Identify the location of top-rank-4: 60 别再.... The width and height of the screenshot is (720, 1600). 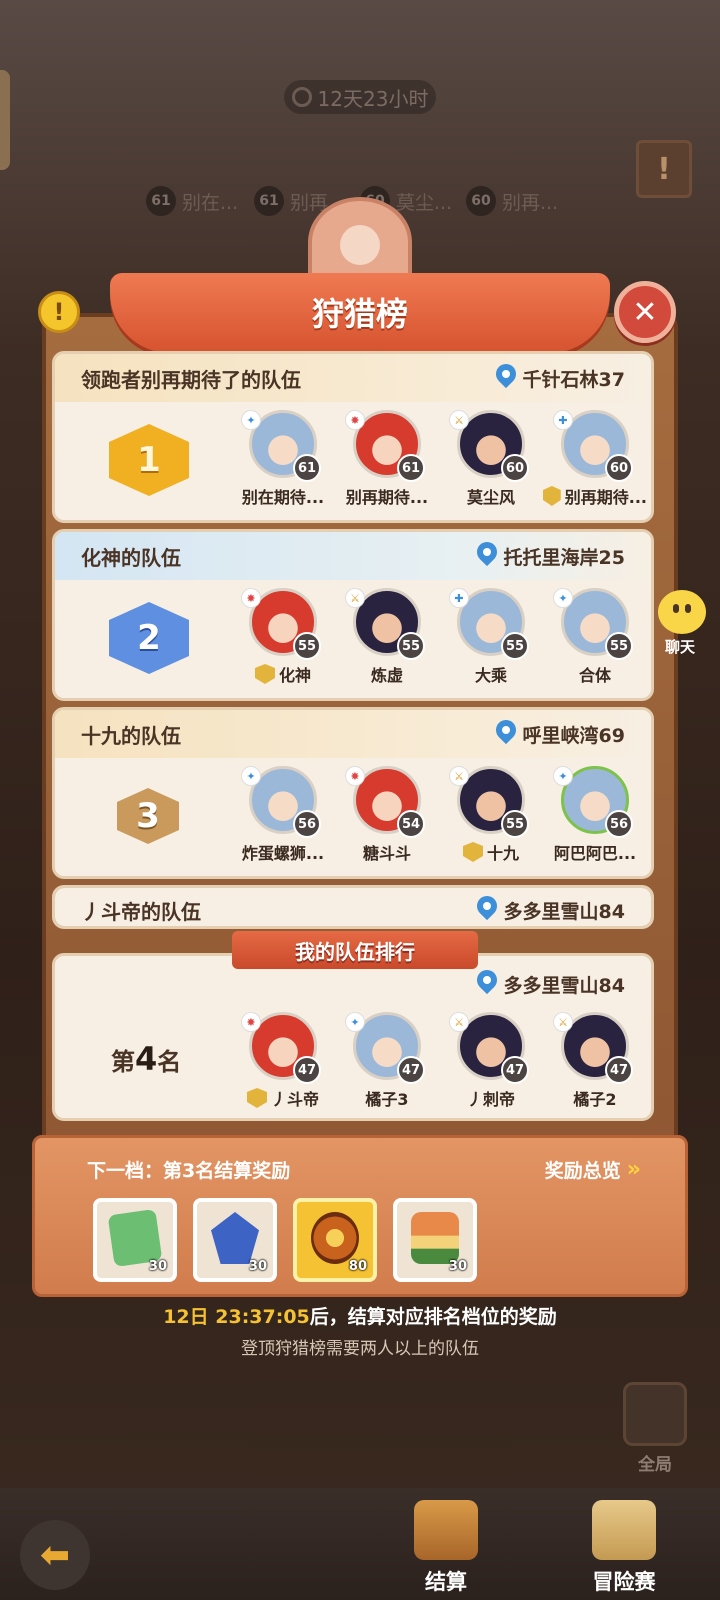
(512, 201).